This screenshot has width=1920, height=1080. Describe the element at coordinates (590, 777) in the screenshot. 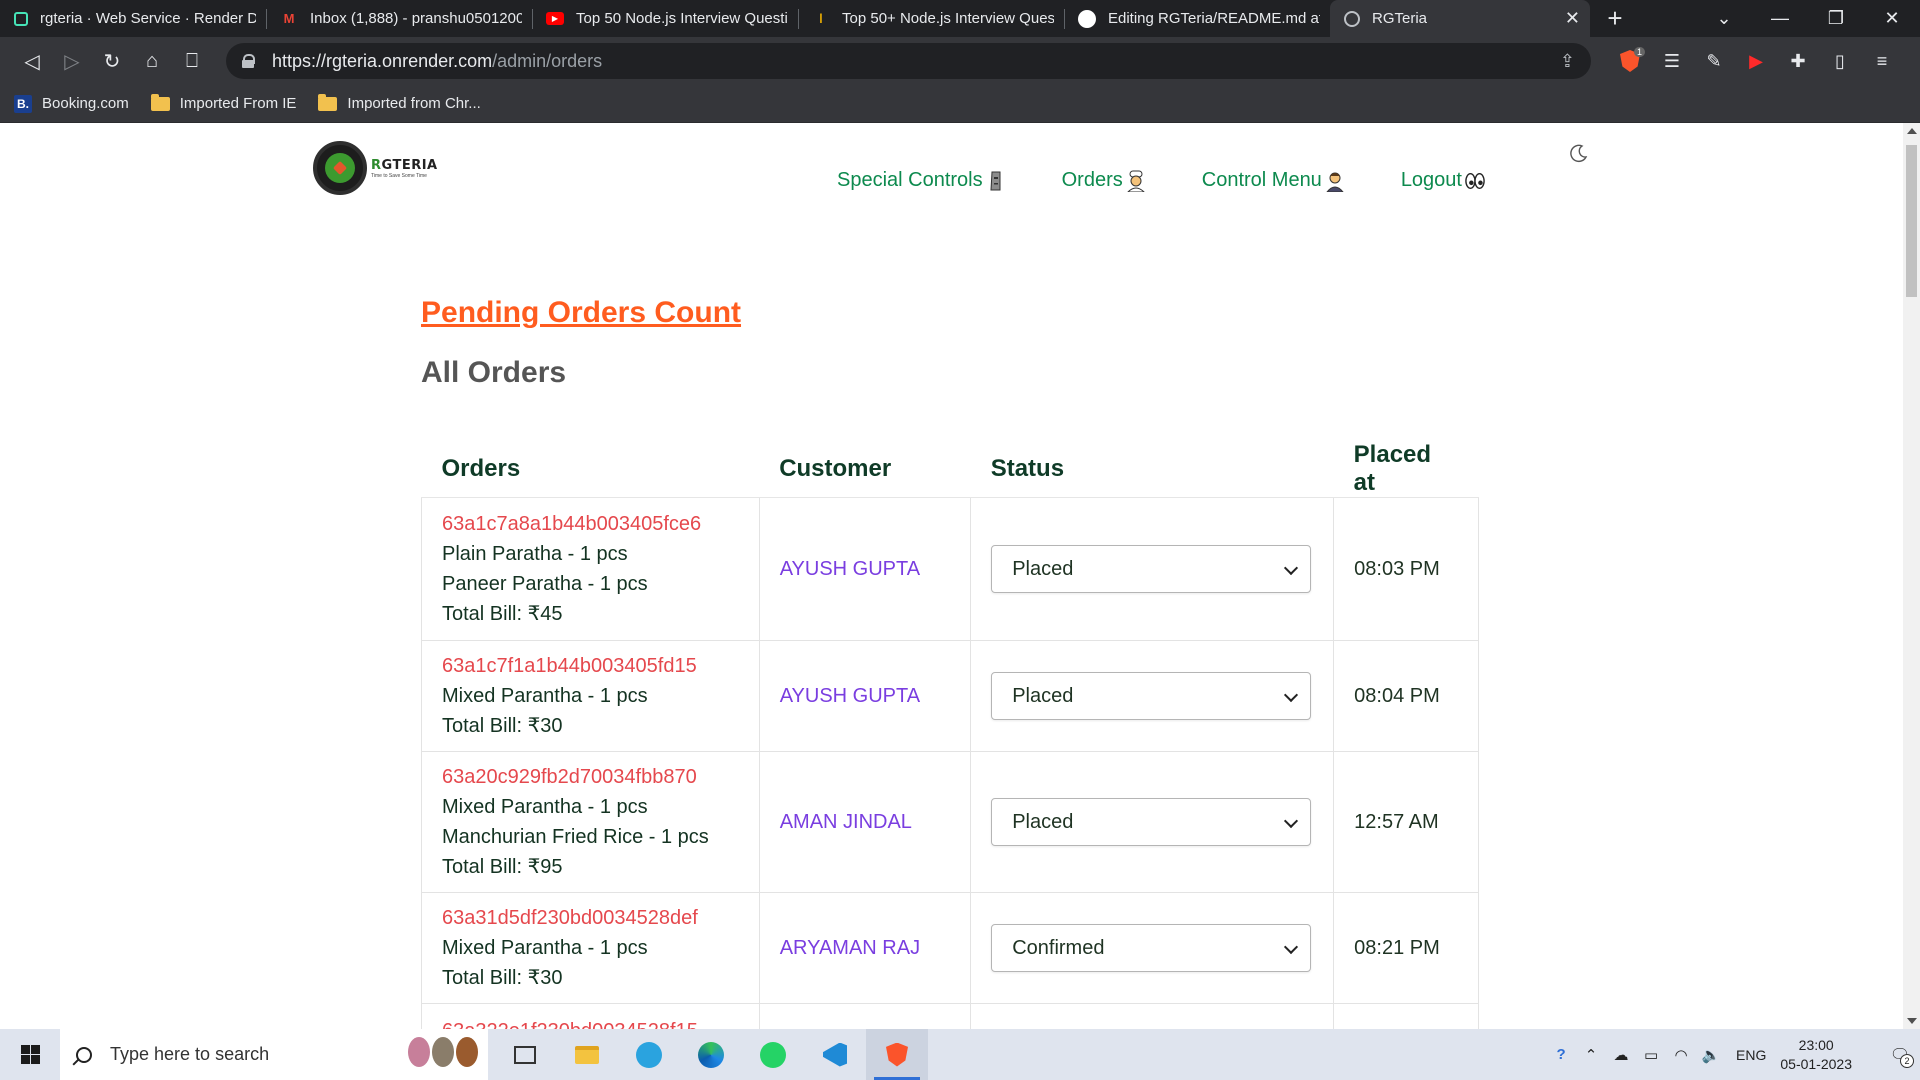

I see `order-id: 63a20c929fb2d70034fbb870` at that location.